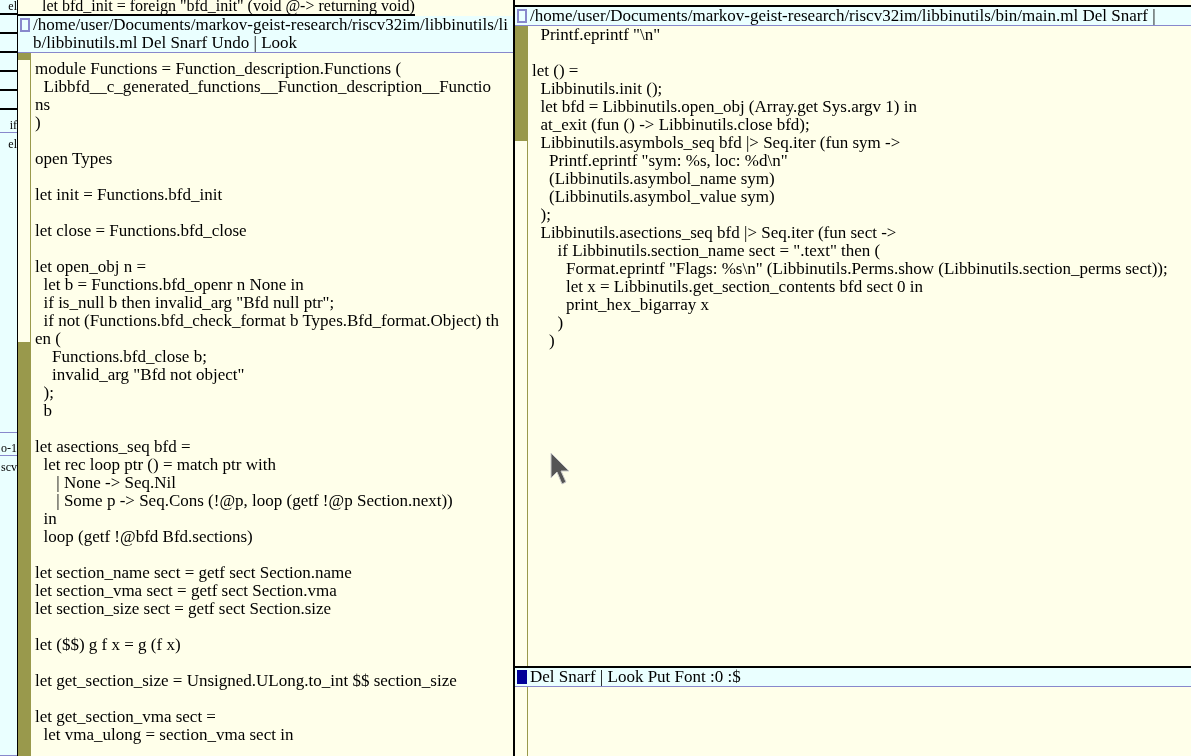  What do you see at coordinates (8, 606) in the screenshot?
I see `window-body: scv` at bounding box center [8, 606].